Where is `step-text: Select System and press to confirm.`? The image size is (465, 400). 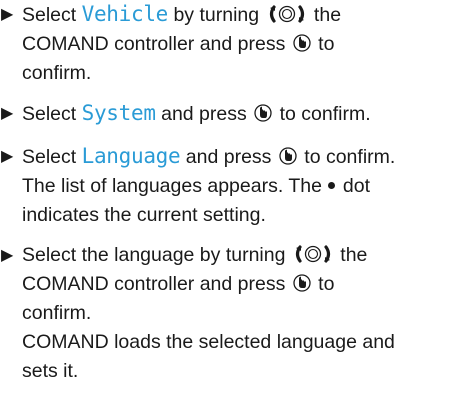
step-text: Select System and press to confirm. is located at coordinates (196, 113).